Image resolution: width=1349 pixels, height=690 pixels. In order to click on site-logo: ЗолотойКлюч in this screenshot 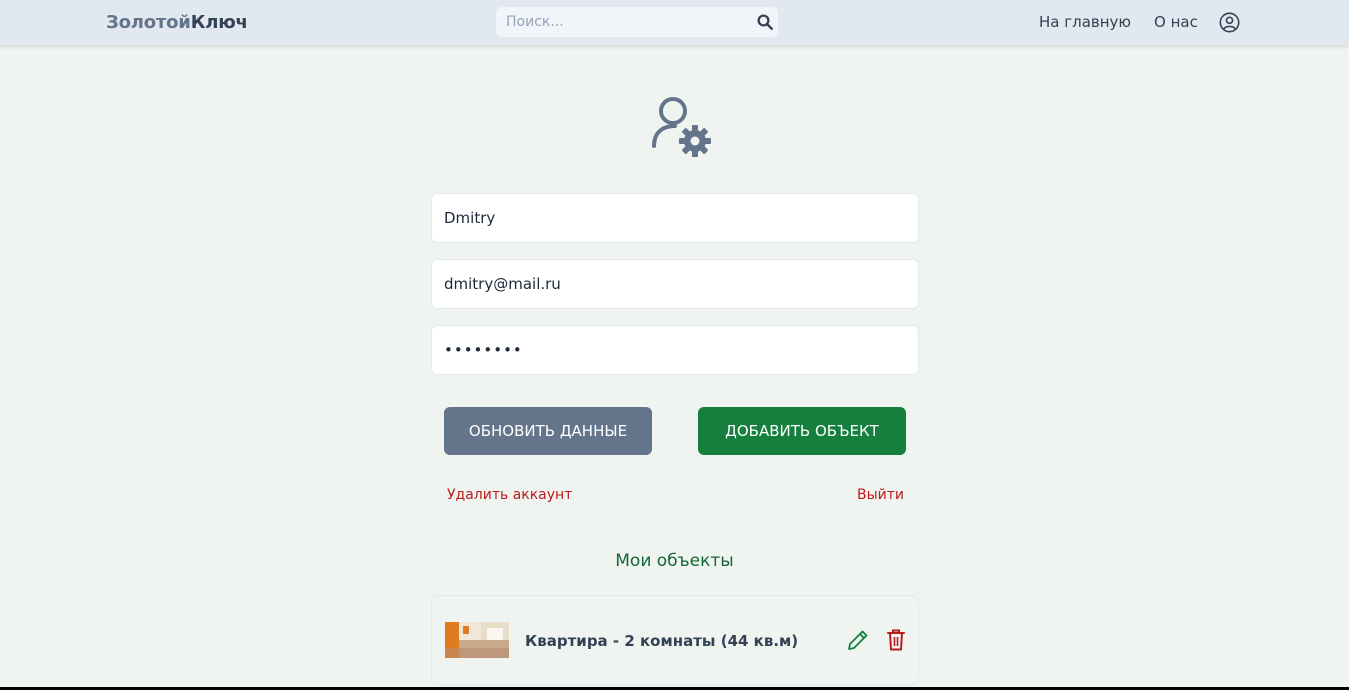, I will do `click(177, 22)`.